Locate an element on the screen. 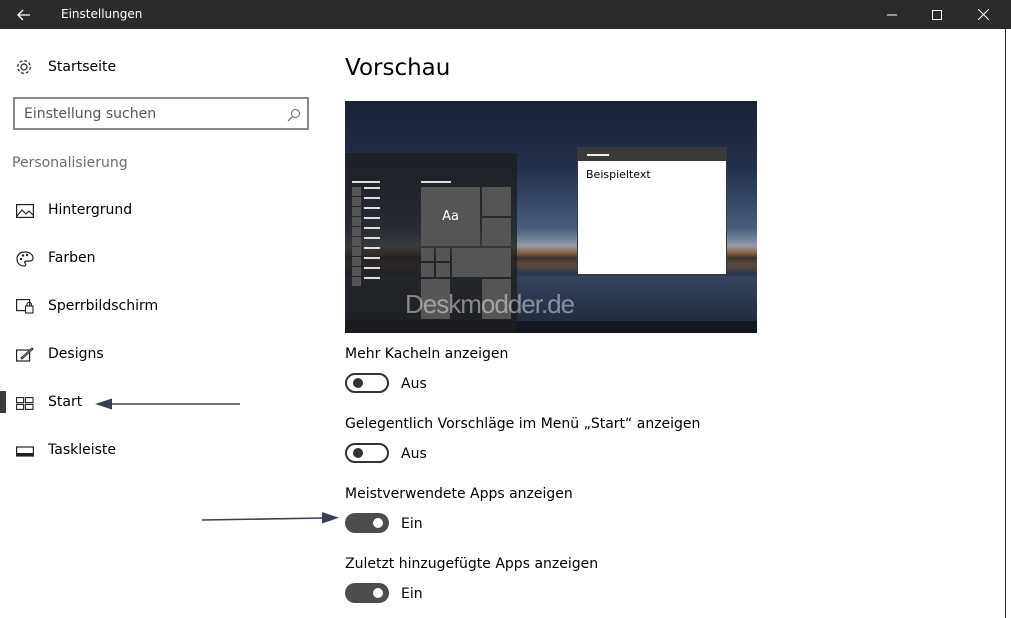 The width and height of the screenshot is (1011, 618). sidebar-item-label: Farben is located at coordinates (72, 258).